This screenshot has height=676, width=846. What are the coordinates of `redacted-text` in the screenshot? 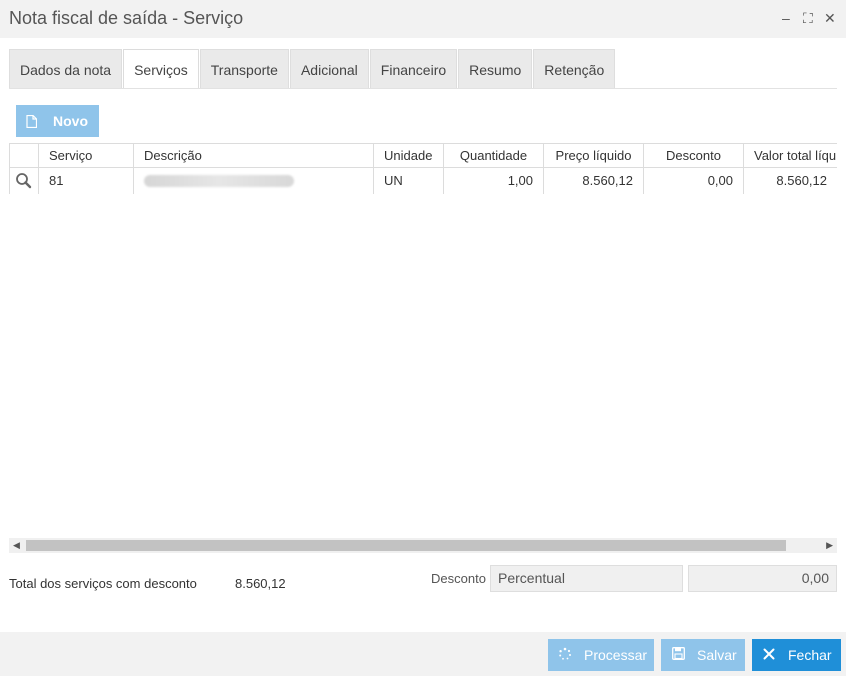 It's located at (219, 181).